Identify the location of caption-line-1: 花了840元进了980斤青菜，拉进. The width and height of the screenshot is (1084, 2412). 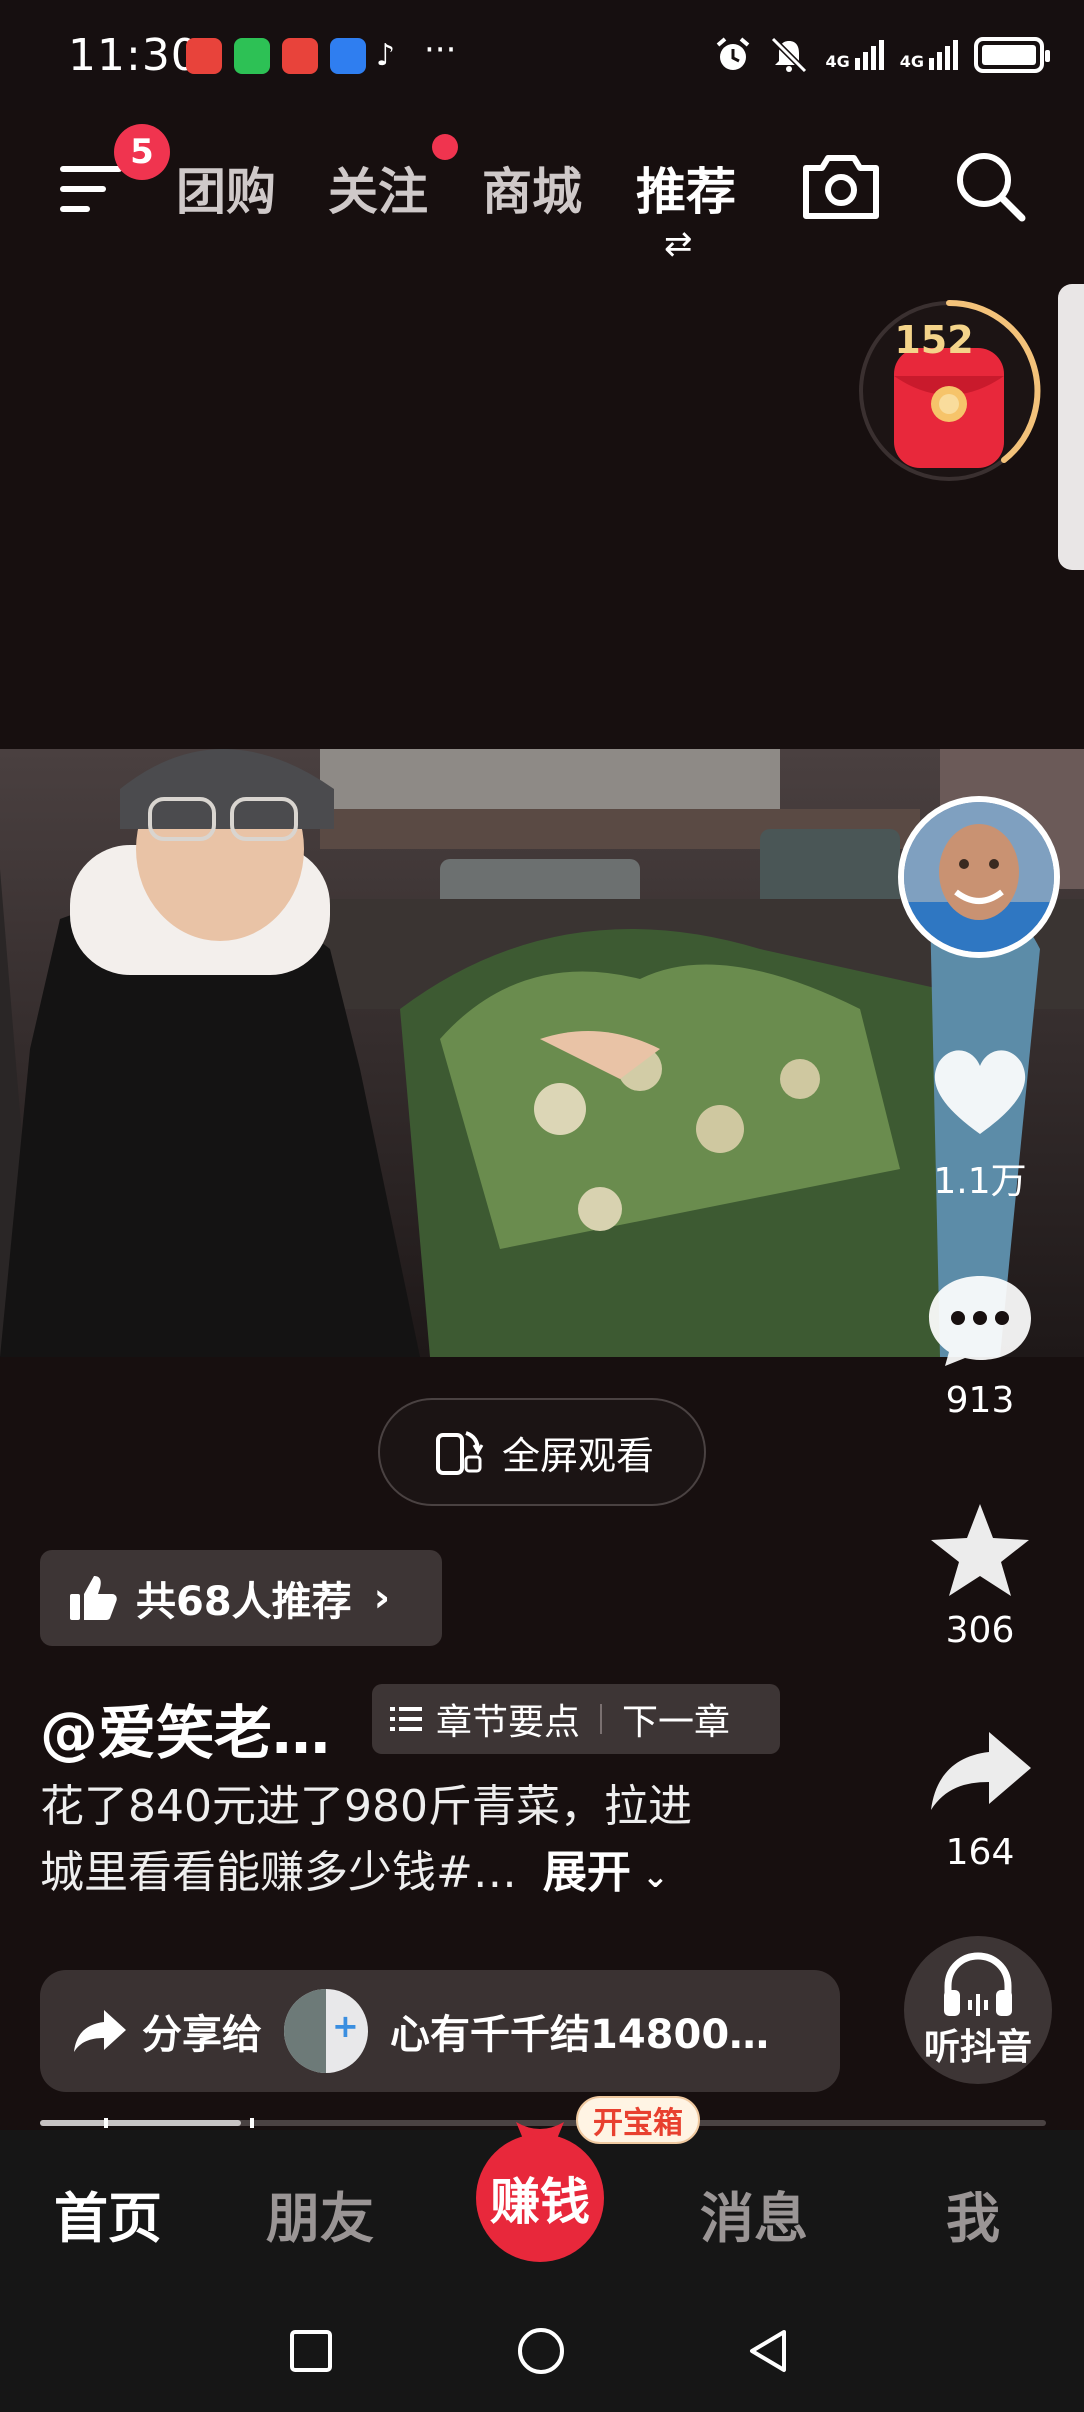
(366, 1806).